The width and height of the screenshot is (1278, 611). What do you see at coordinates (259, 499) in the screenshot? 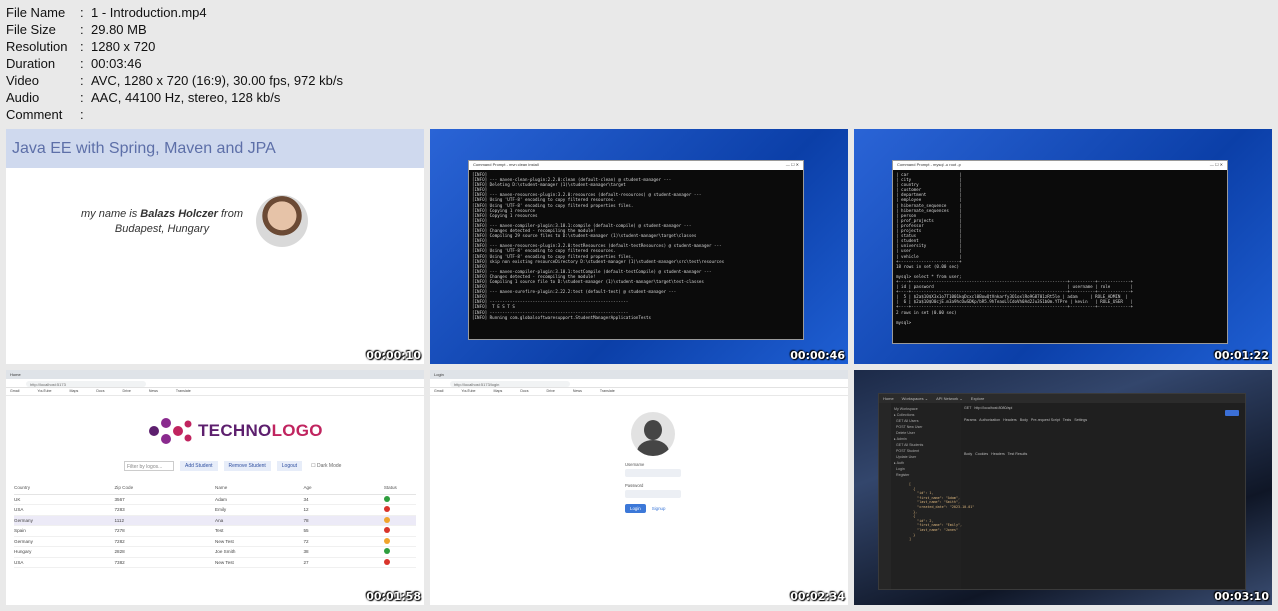
I see `cell-name: Adam` at bounding box center [259, 499].